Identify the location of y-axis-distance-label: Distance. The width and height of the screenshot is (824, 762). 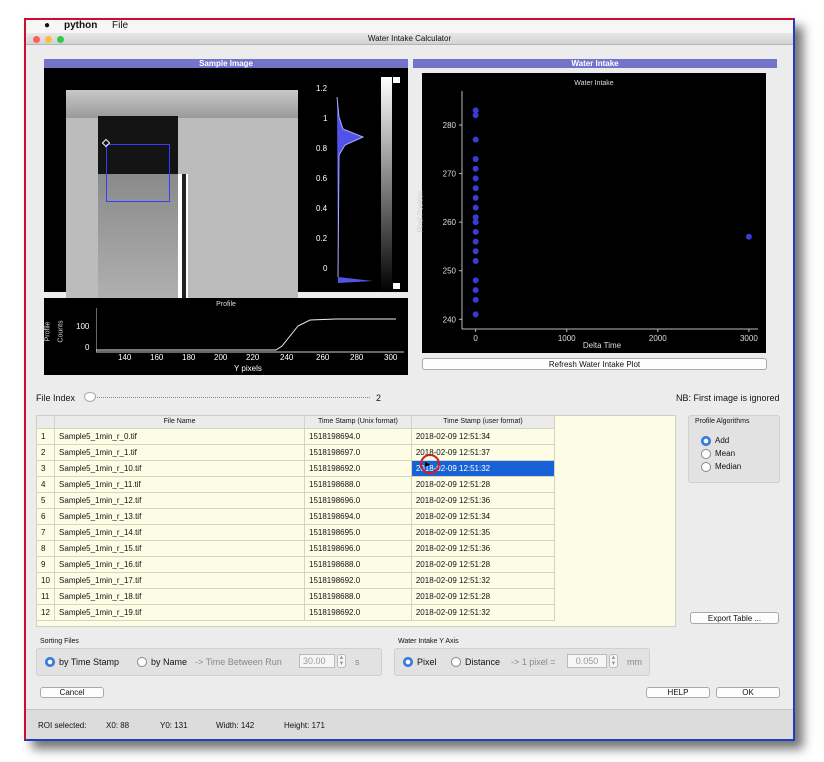
(482, 662).